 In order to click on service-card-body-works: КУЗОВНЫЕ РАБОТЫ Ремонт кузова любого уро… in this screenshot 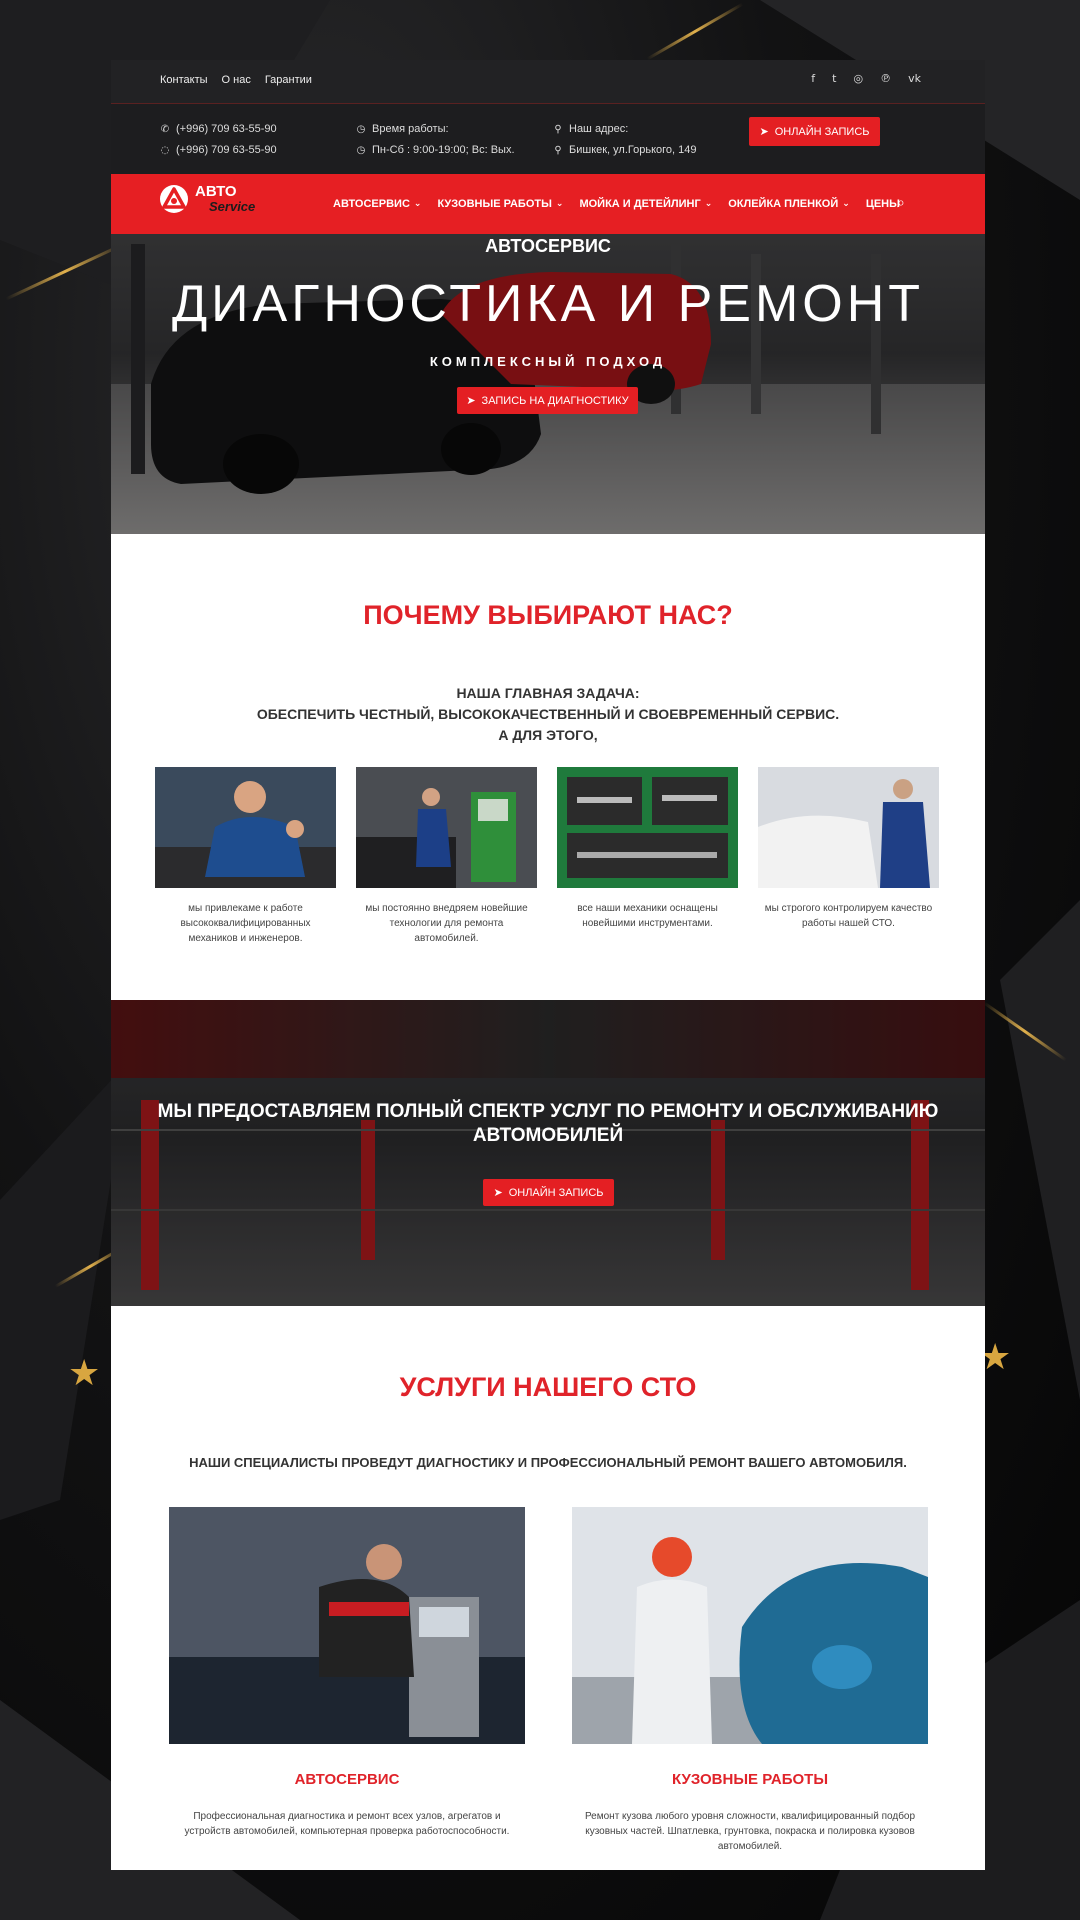, I will do `click(750, 1680)`.